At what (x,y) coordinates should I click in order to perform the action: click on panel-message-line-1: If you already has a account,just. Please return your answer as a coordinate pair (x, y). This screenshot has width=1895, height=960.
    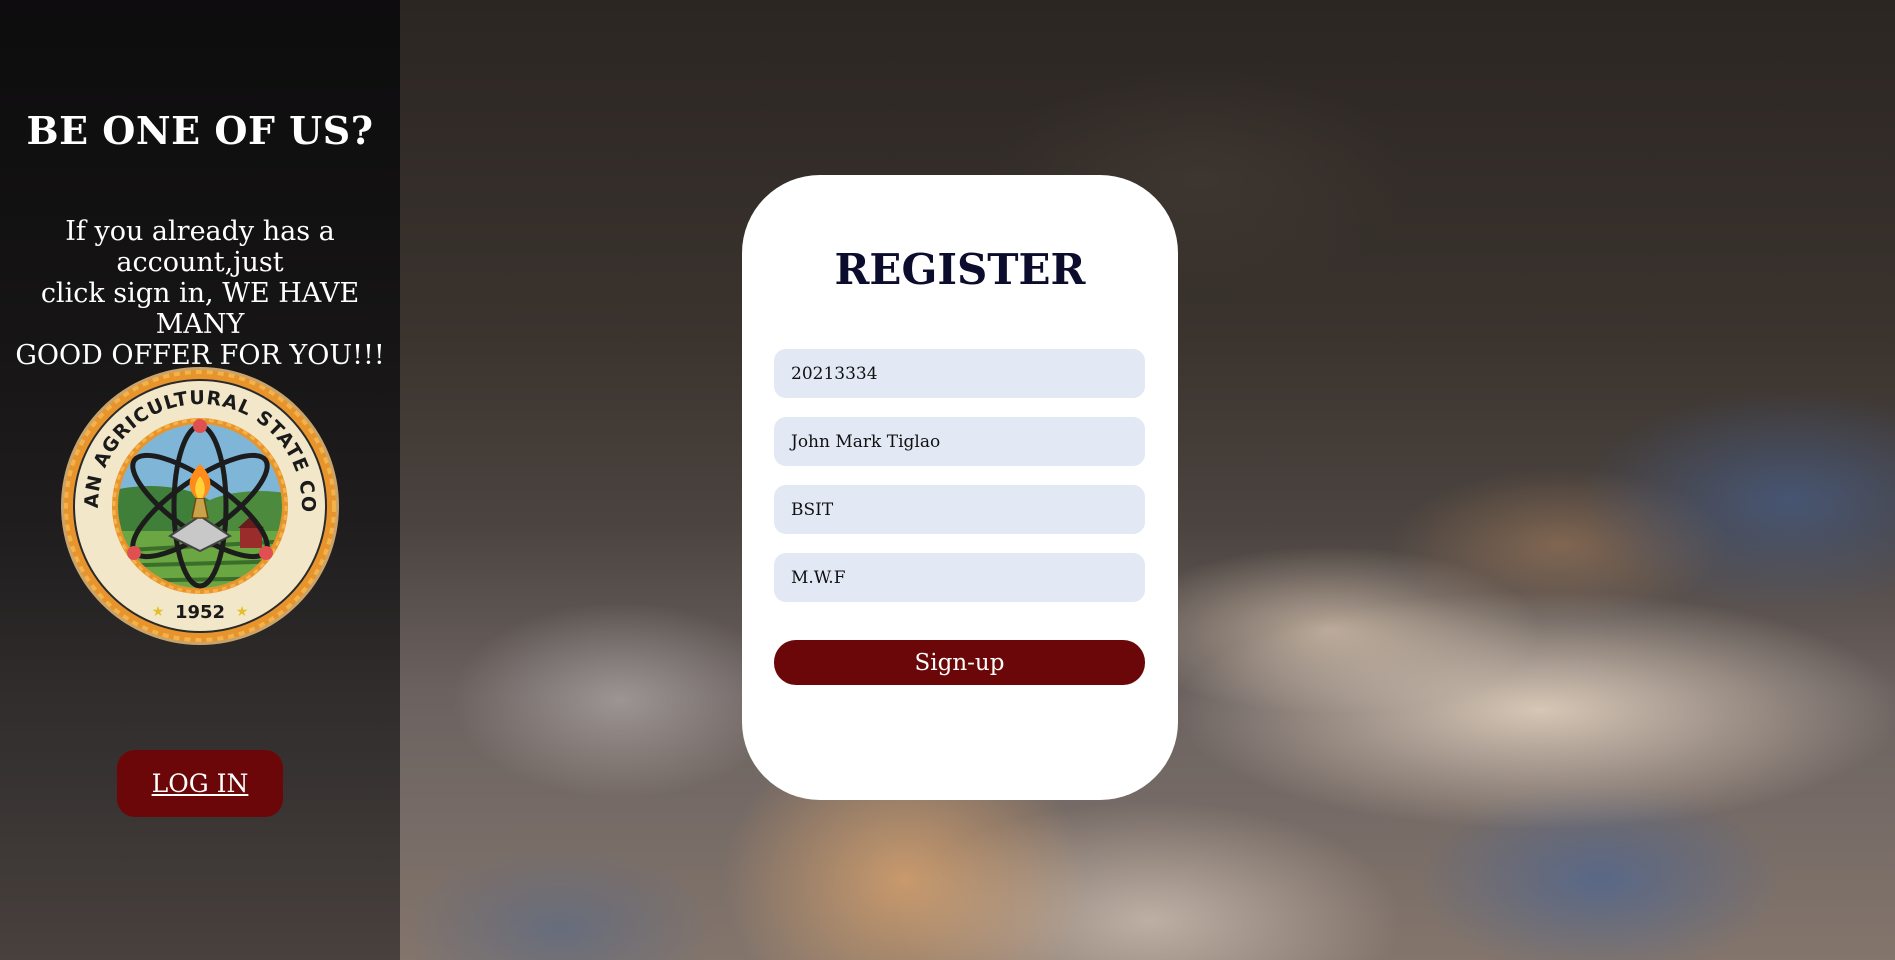
    Looking at the image, I should click on (200, 247).